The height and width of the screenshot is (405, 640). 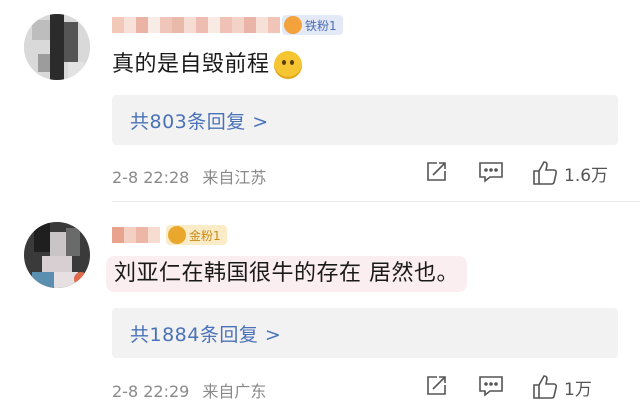 What do you see at coordinates (234, 177) in the screenshot?
I see `location: 来自江苏` at bounding box center [234, 177].